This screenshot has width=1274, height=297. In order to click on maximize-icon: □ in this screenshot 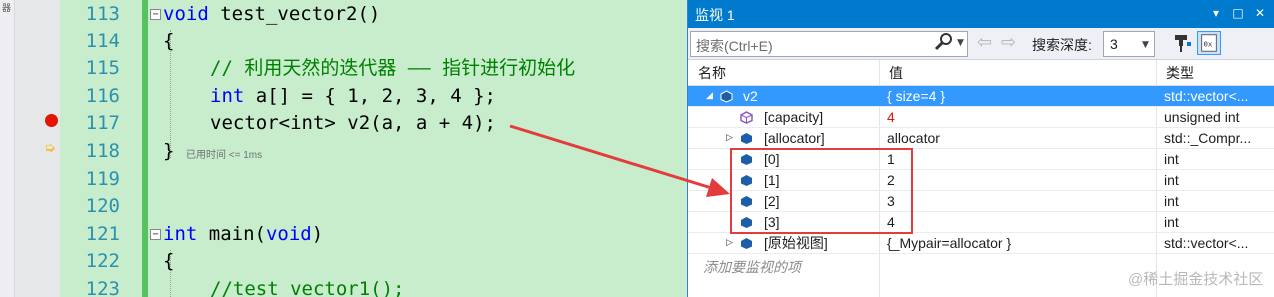, I will do `click(1238, 13)`.